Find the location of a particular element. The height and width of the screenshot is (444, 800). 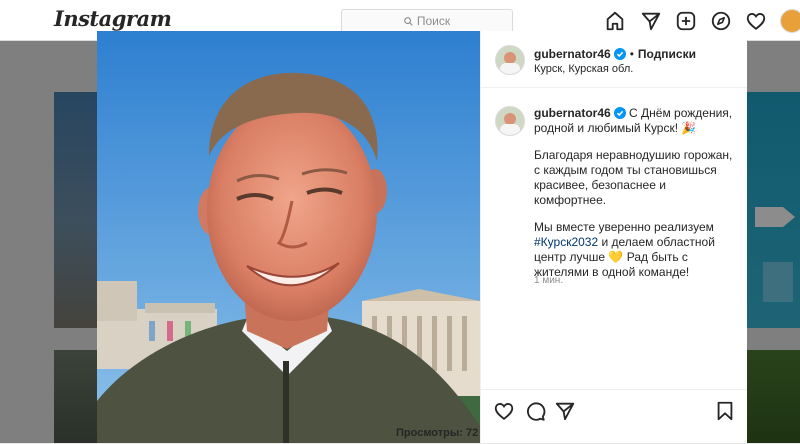

search-placeholder: Поиск is located at coordinates (433, 21).